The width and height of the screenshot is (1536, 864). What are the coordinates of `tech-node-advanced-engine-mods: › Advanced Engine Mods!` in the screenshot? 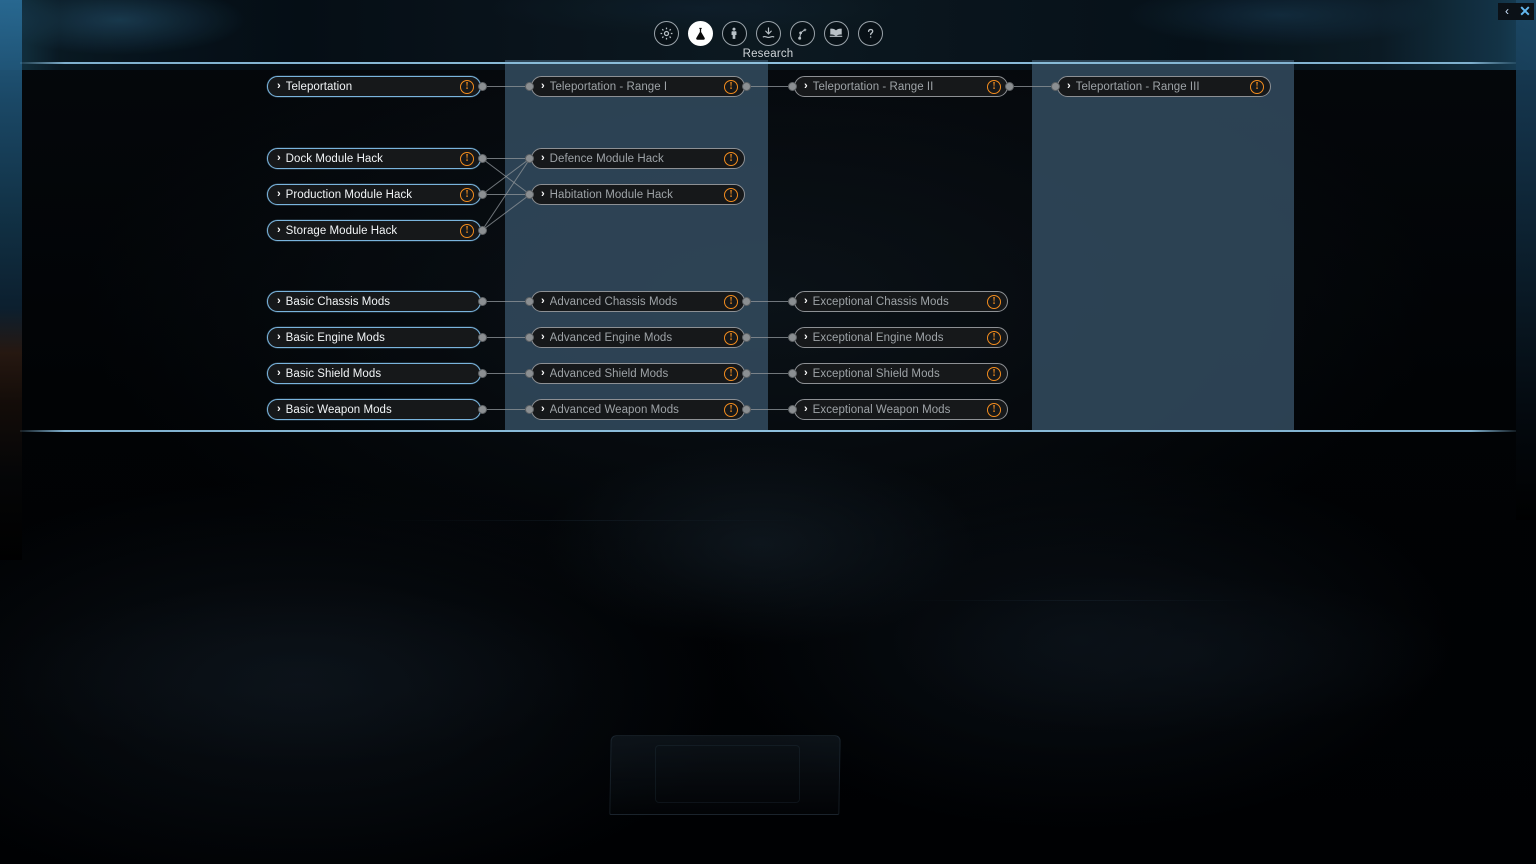 It's located at (638, 337).